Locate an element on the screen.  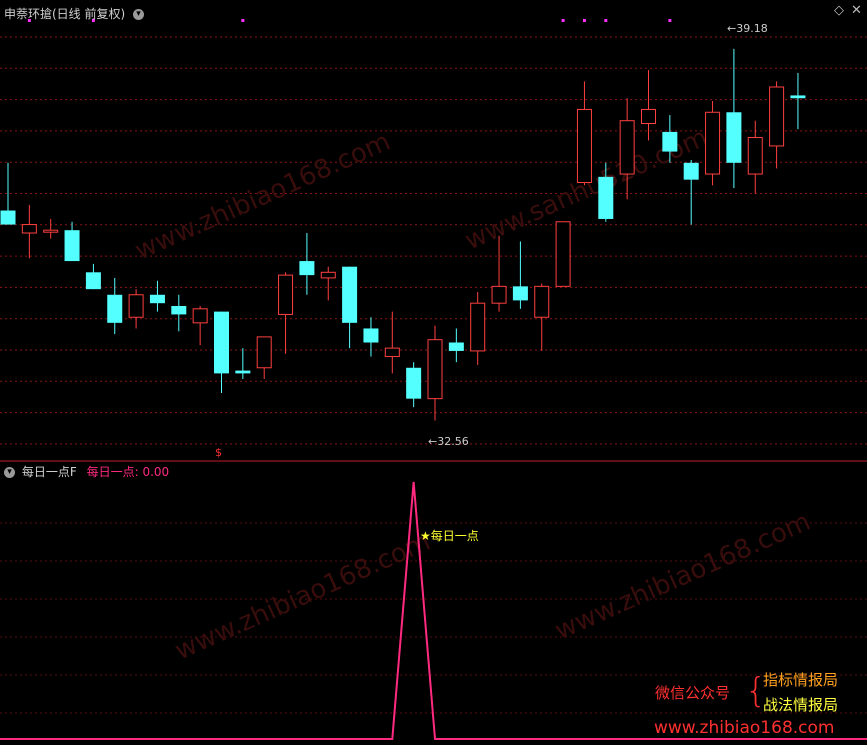
indicator-name: 每日一点F is located at coordinates (49, 472).